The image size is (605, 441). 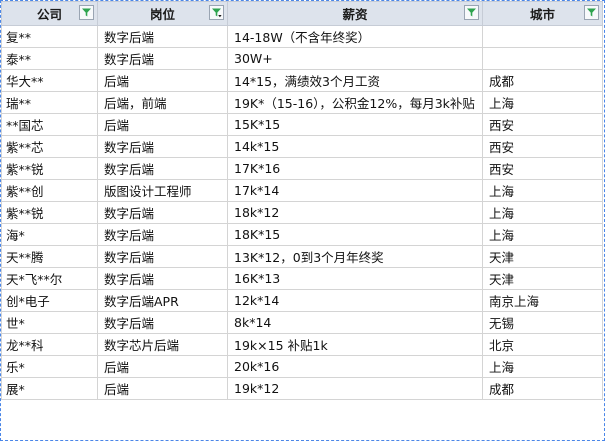 I want to click on table-row: 瑞** 后端，前端 19K*（15-16），公积金12%，每月3k补贴 上海, so click(x=302, y=102).